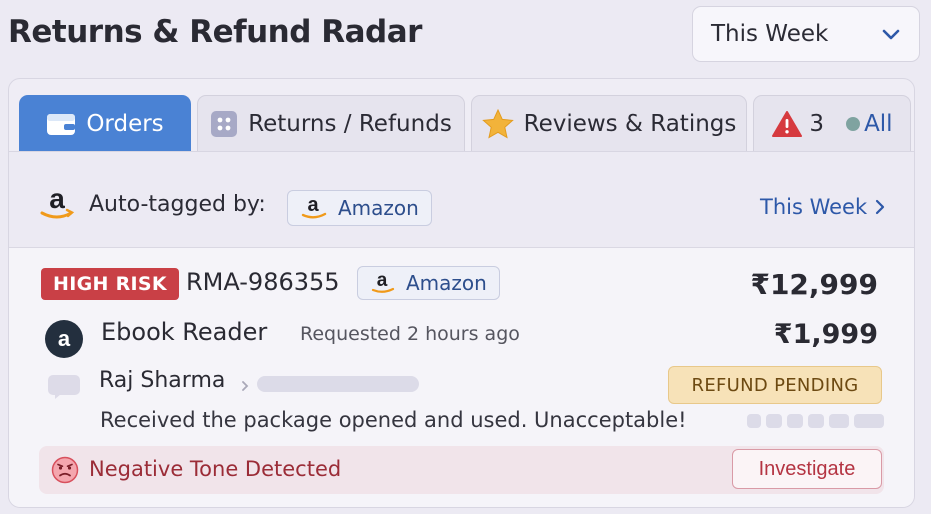 The height and width of the screenshot is (514, 931). Describe the element at coordinates (177, 204) in the screenshot. I see `auto-tag-label: Auto-tagged by:` at that location.